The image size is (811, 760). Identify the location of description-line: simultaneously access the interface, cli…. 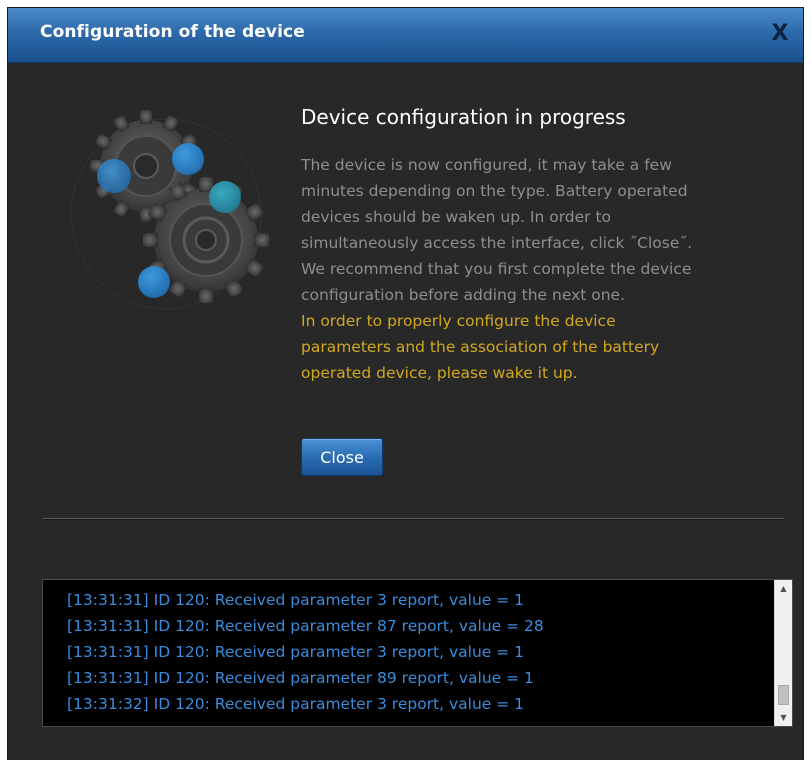
(497, 243).